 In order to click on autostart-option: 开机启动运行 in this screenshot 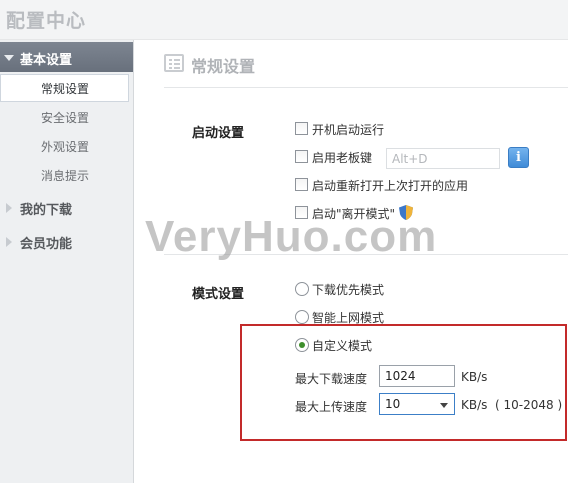, I will do `click(355, 130)`.